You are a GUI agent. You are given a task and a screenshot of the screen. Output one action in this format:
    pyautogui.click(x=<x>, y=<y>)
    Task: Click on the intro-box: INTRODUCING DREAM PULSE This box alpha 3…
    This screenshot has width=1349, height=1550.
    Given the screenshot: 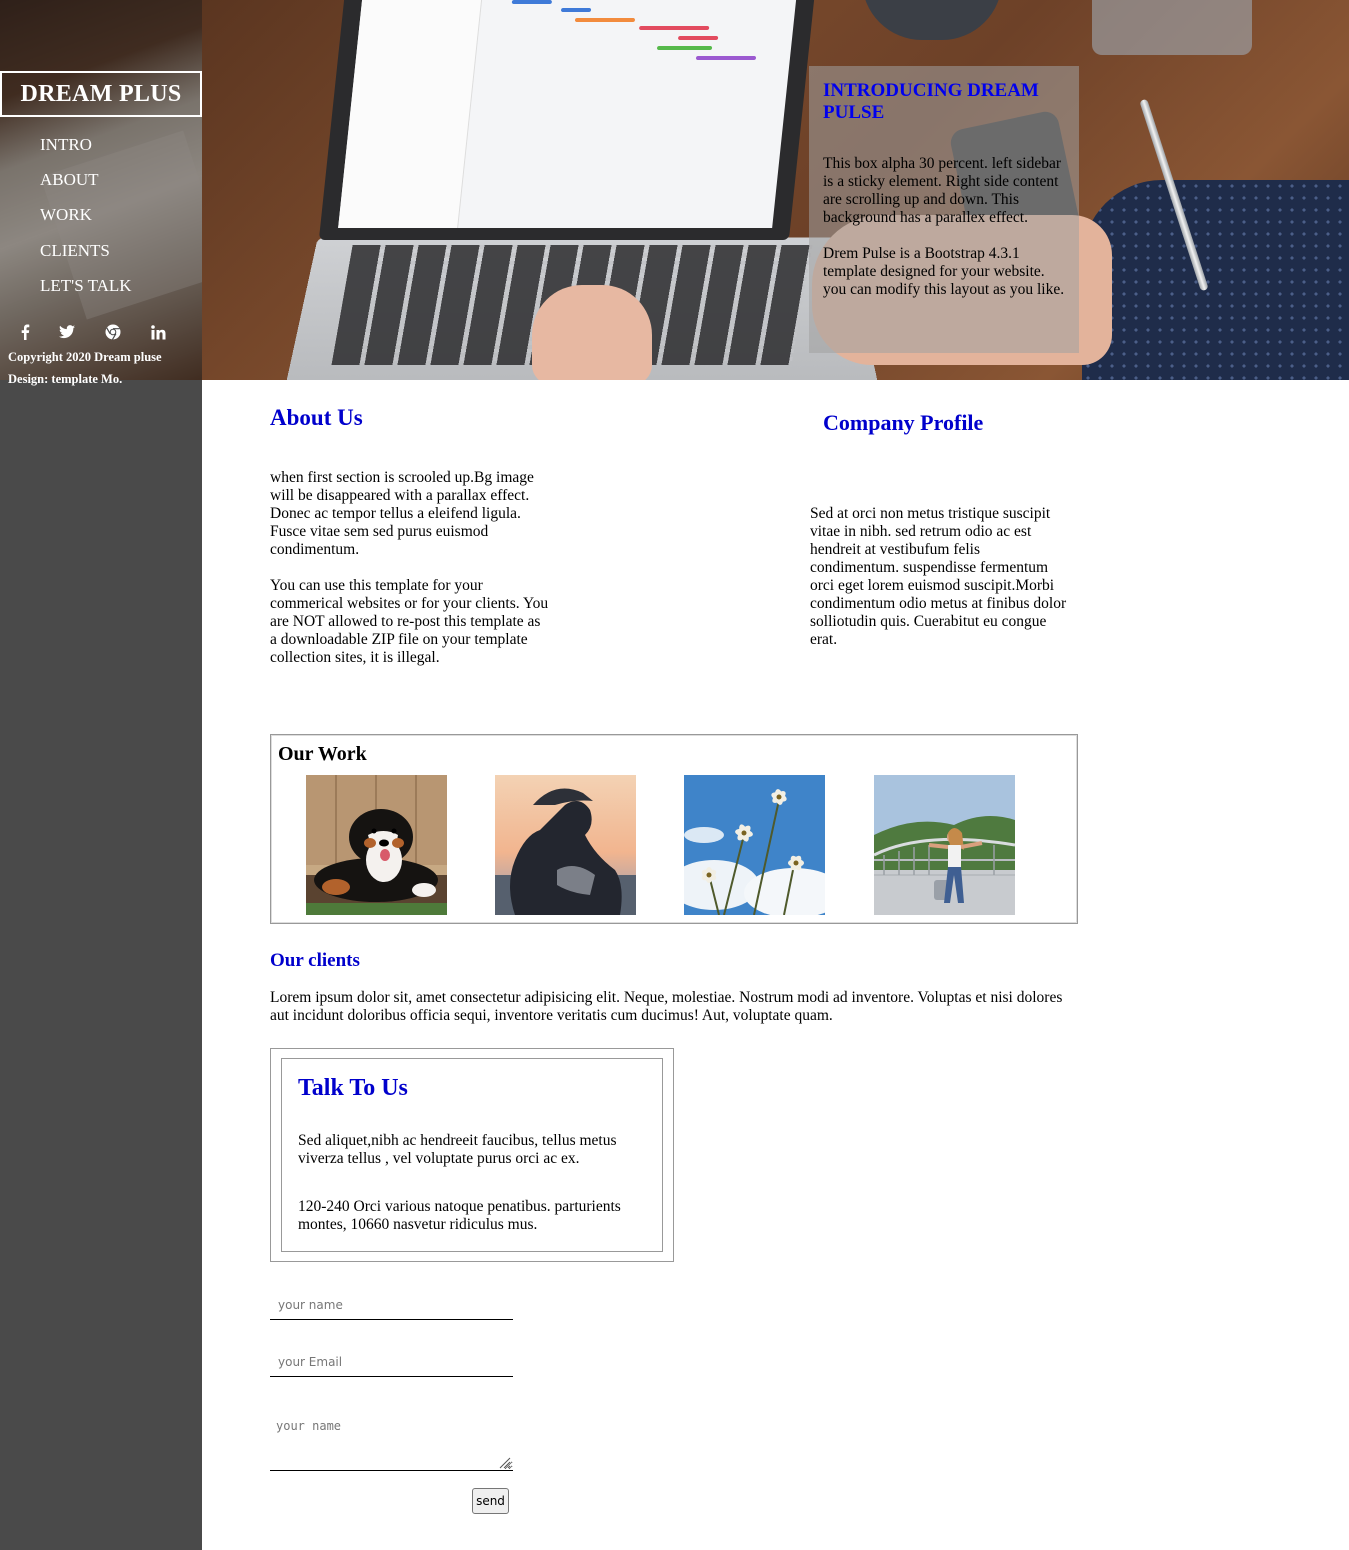 What is the action you would take?
    pyautogui.click(x=944, y=209)
    